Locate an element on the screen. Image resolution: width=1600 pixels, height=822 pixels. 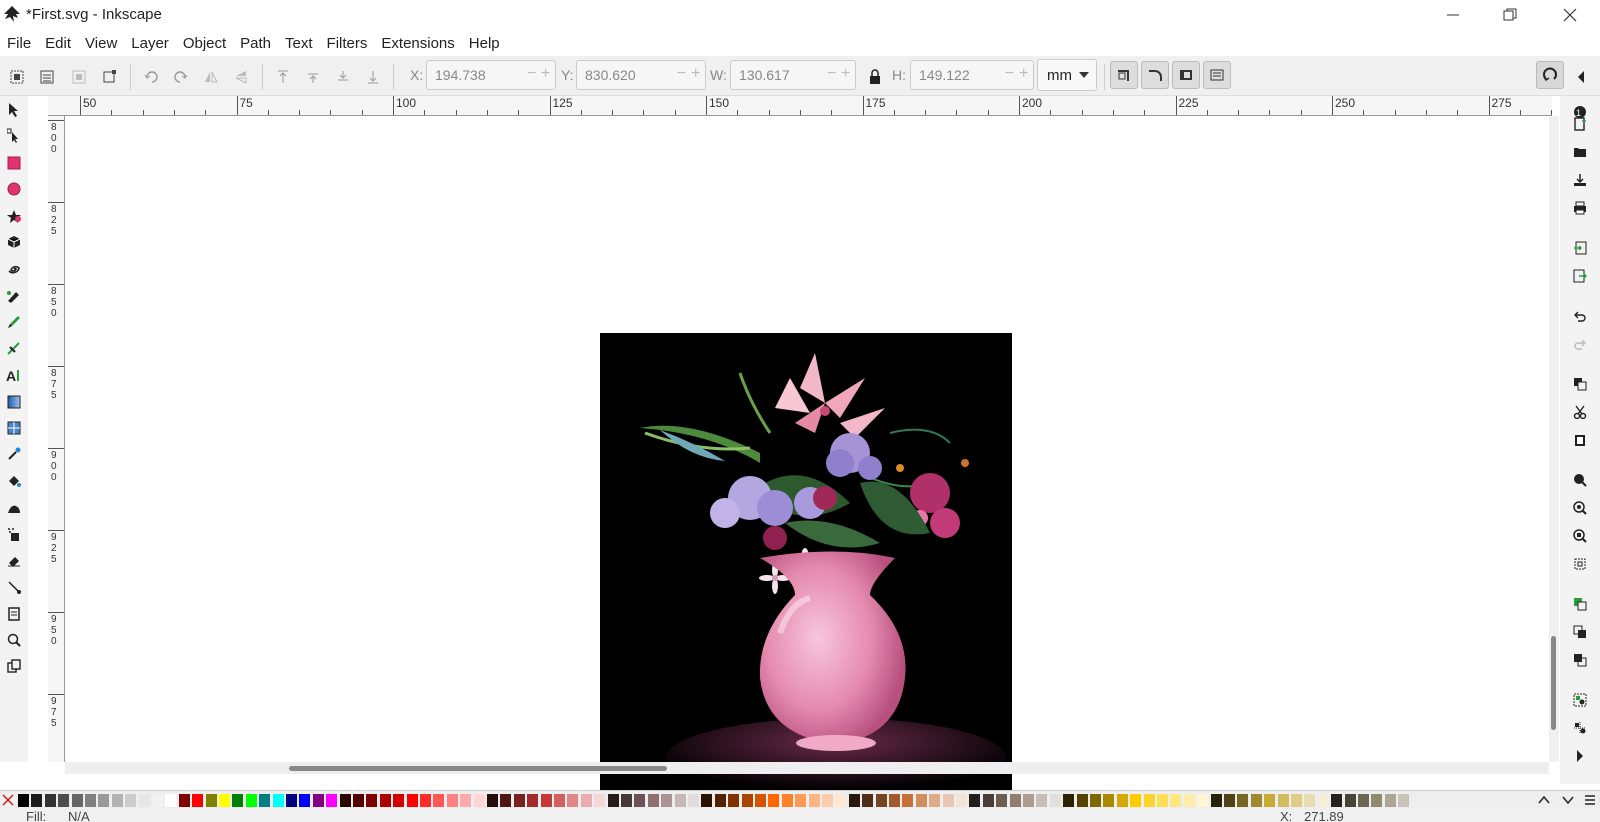
duplicate-button is located at coordinates (1580, 604).